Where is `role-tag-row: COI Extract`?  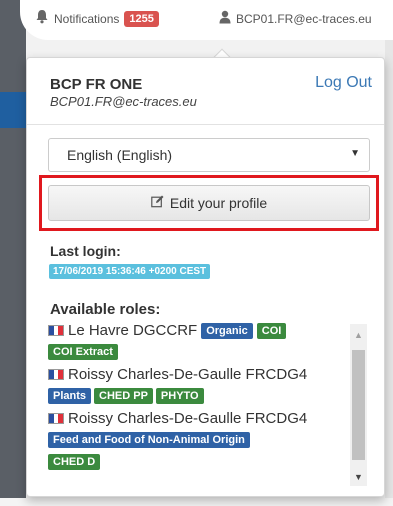
role-tag-row: COI Extract is located at coordinates (83, 352).